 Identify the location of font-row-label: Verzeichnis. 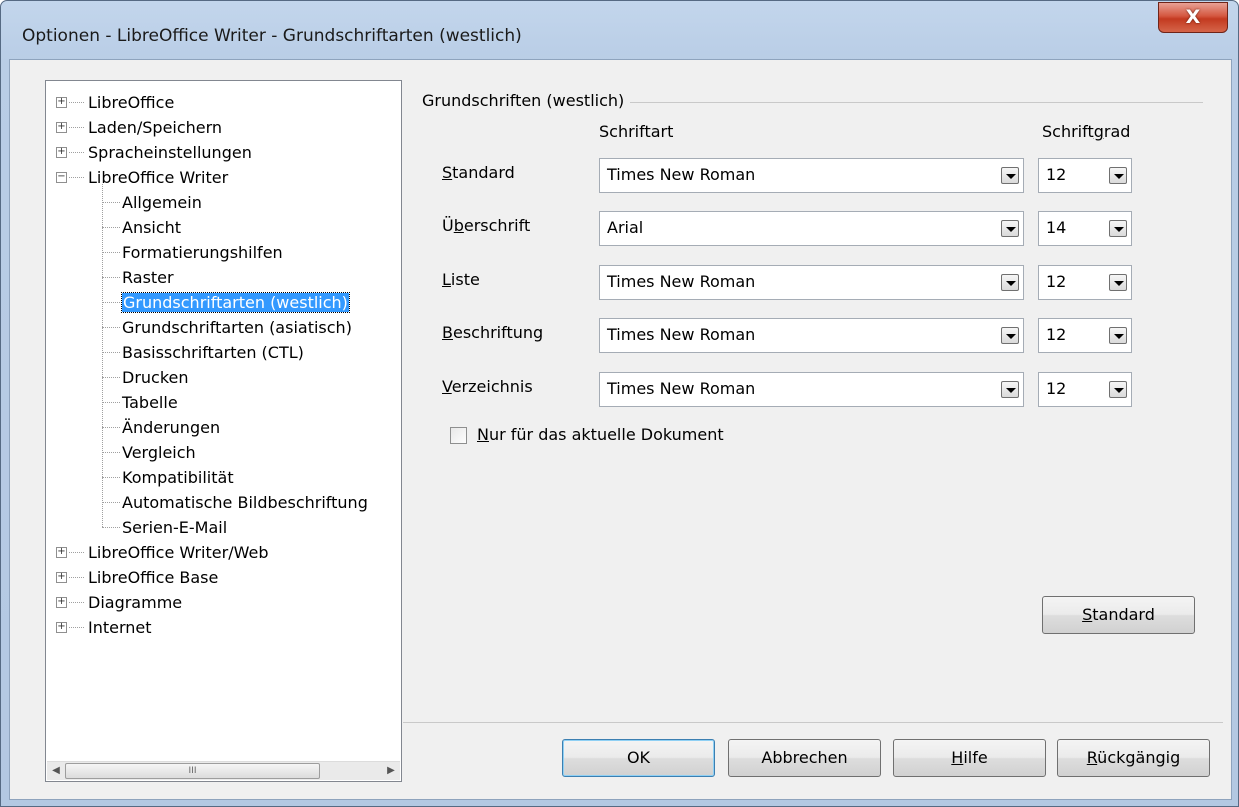
(487, 386).